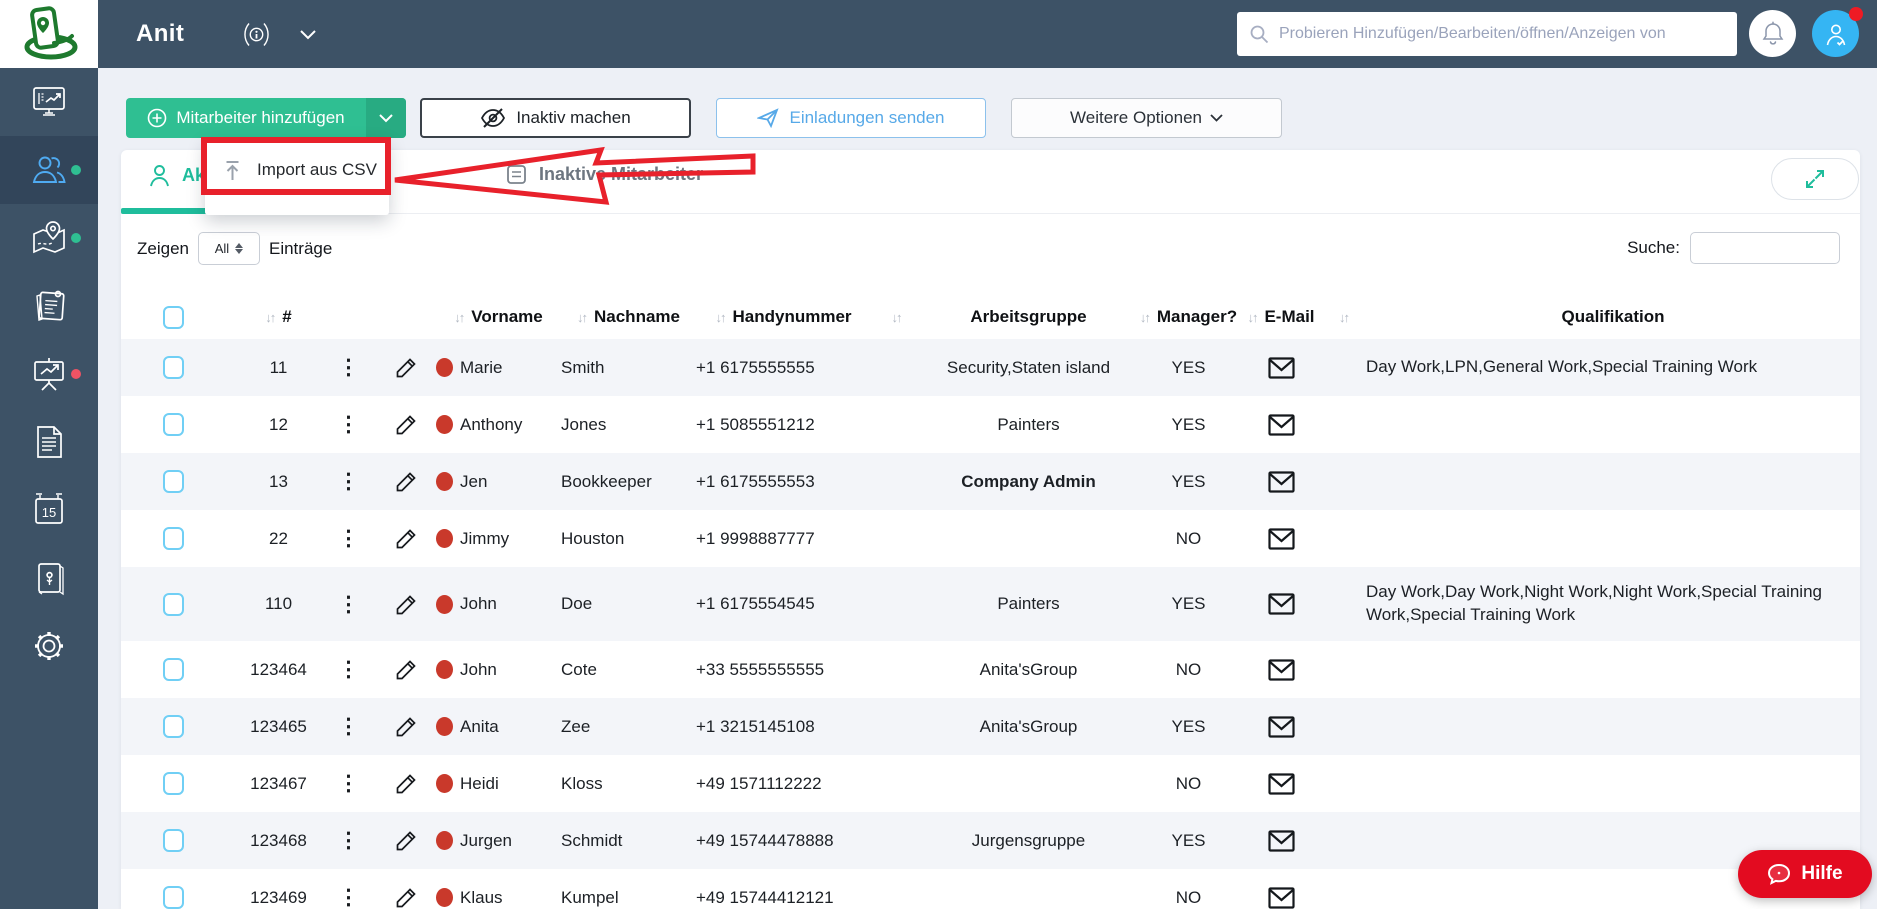 The width and height of the screenshot is (1877, 909). I want to click on add-employee-button: Mitarbeiter hinzufügen, so click(266, 118).